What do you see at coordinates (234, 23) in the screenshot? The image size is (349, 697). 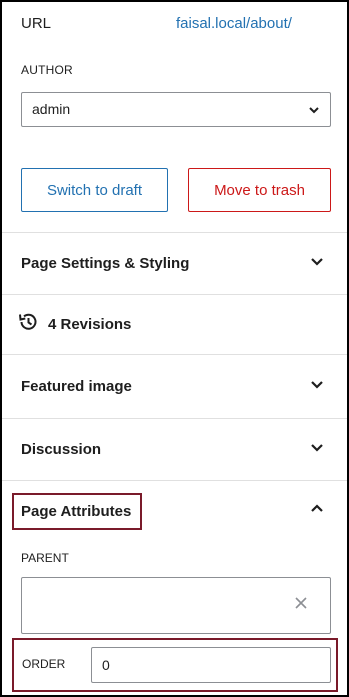 I see `url-link: faisal.local/about/` at bounding box center [234, 23].